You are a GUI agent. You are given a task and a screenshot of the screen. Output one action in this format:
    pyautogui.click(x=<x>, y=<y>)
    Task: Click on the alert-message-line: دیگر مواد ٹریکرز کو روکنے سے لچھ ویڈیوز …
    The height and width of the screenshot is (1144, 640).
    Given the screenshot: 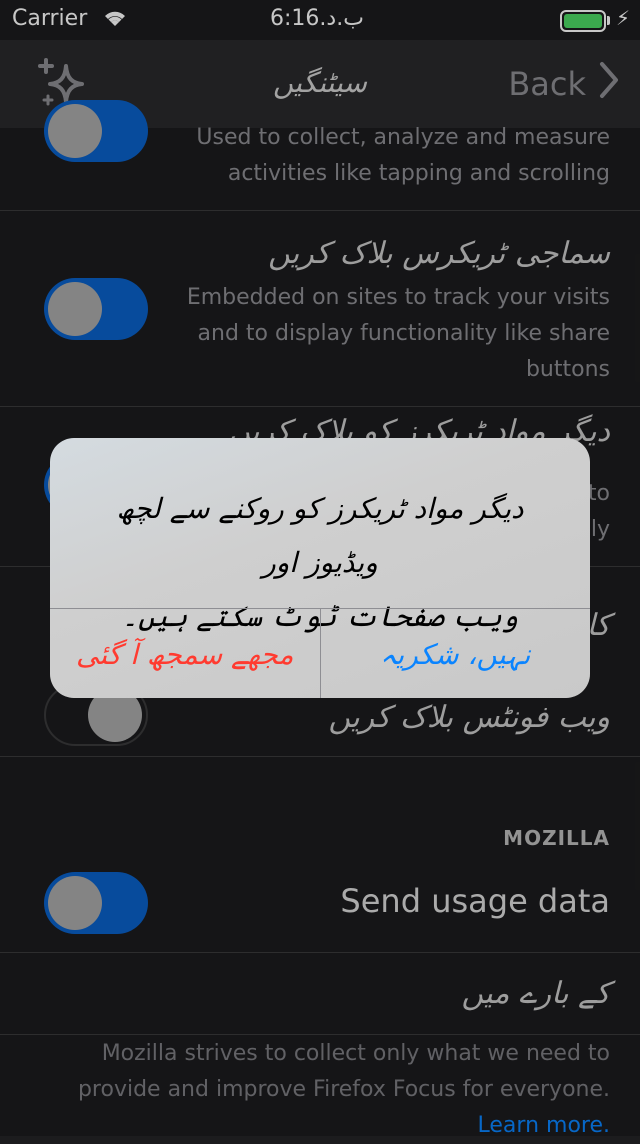 What is the action you would take?
    pyautogui.click(x=320, y=535)
    